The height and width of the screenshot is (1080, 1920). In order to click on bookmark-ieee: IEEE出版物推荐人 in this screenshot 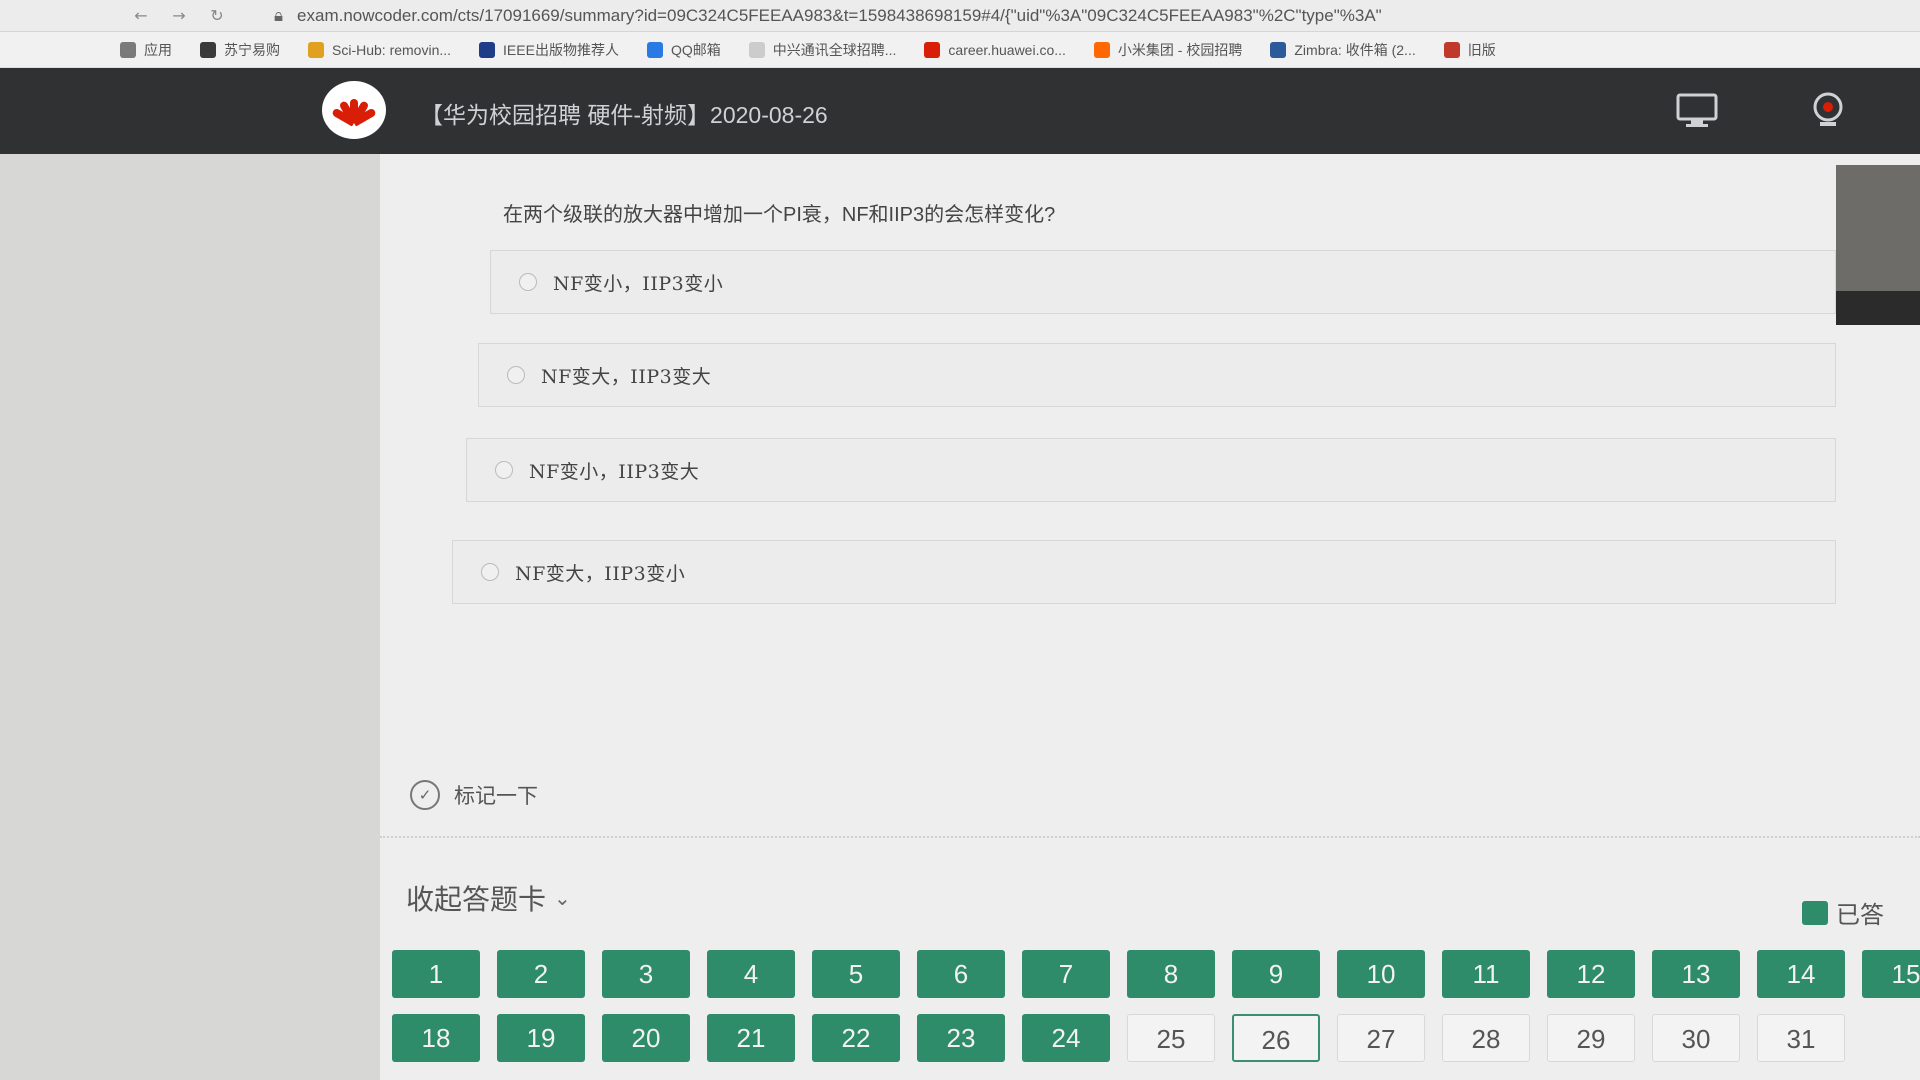, I will do `click(549, 50)`.